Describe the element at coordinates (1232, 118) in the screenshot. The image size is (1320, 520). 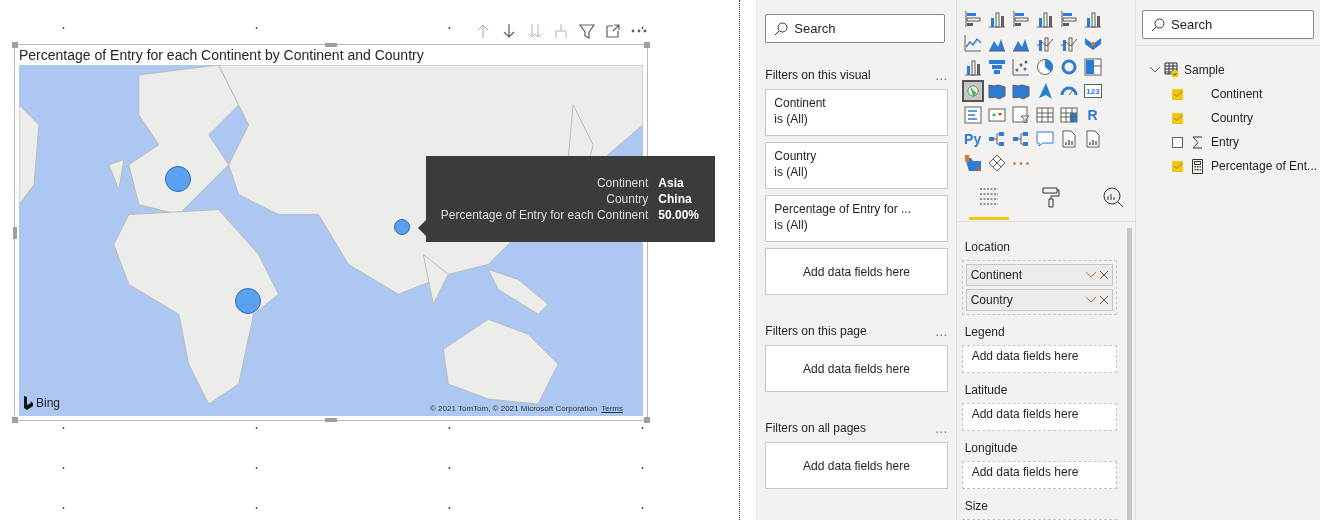
I see `field-name: Country` at that location.